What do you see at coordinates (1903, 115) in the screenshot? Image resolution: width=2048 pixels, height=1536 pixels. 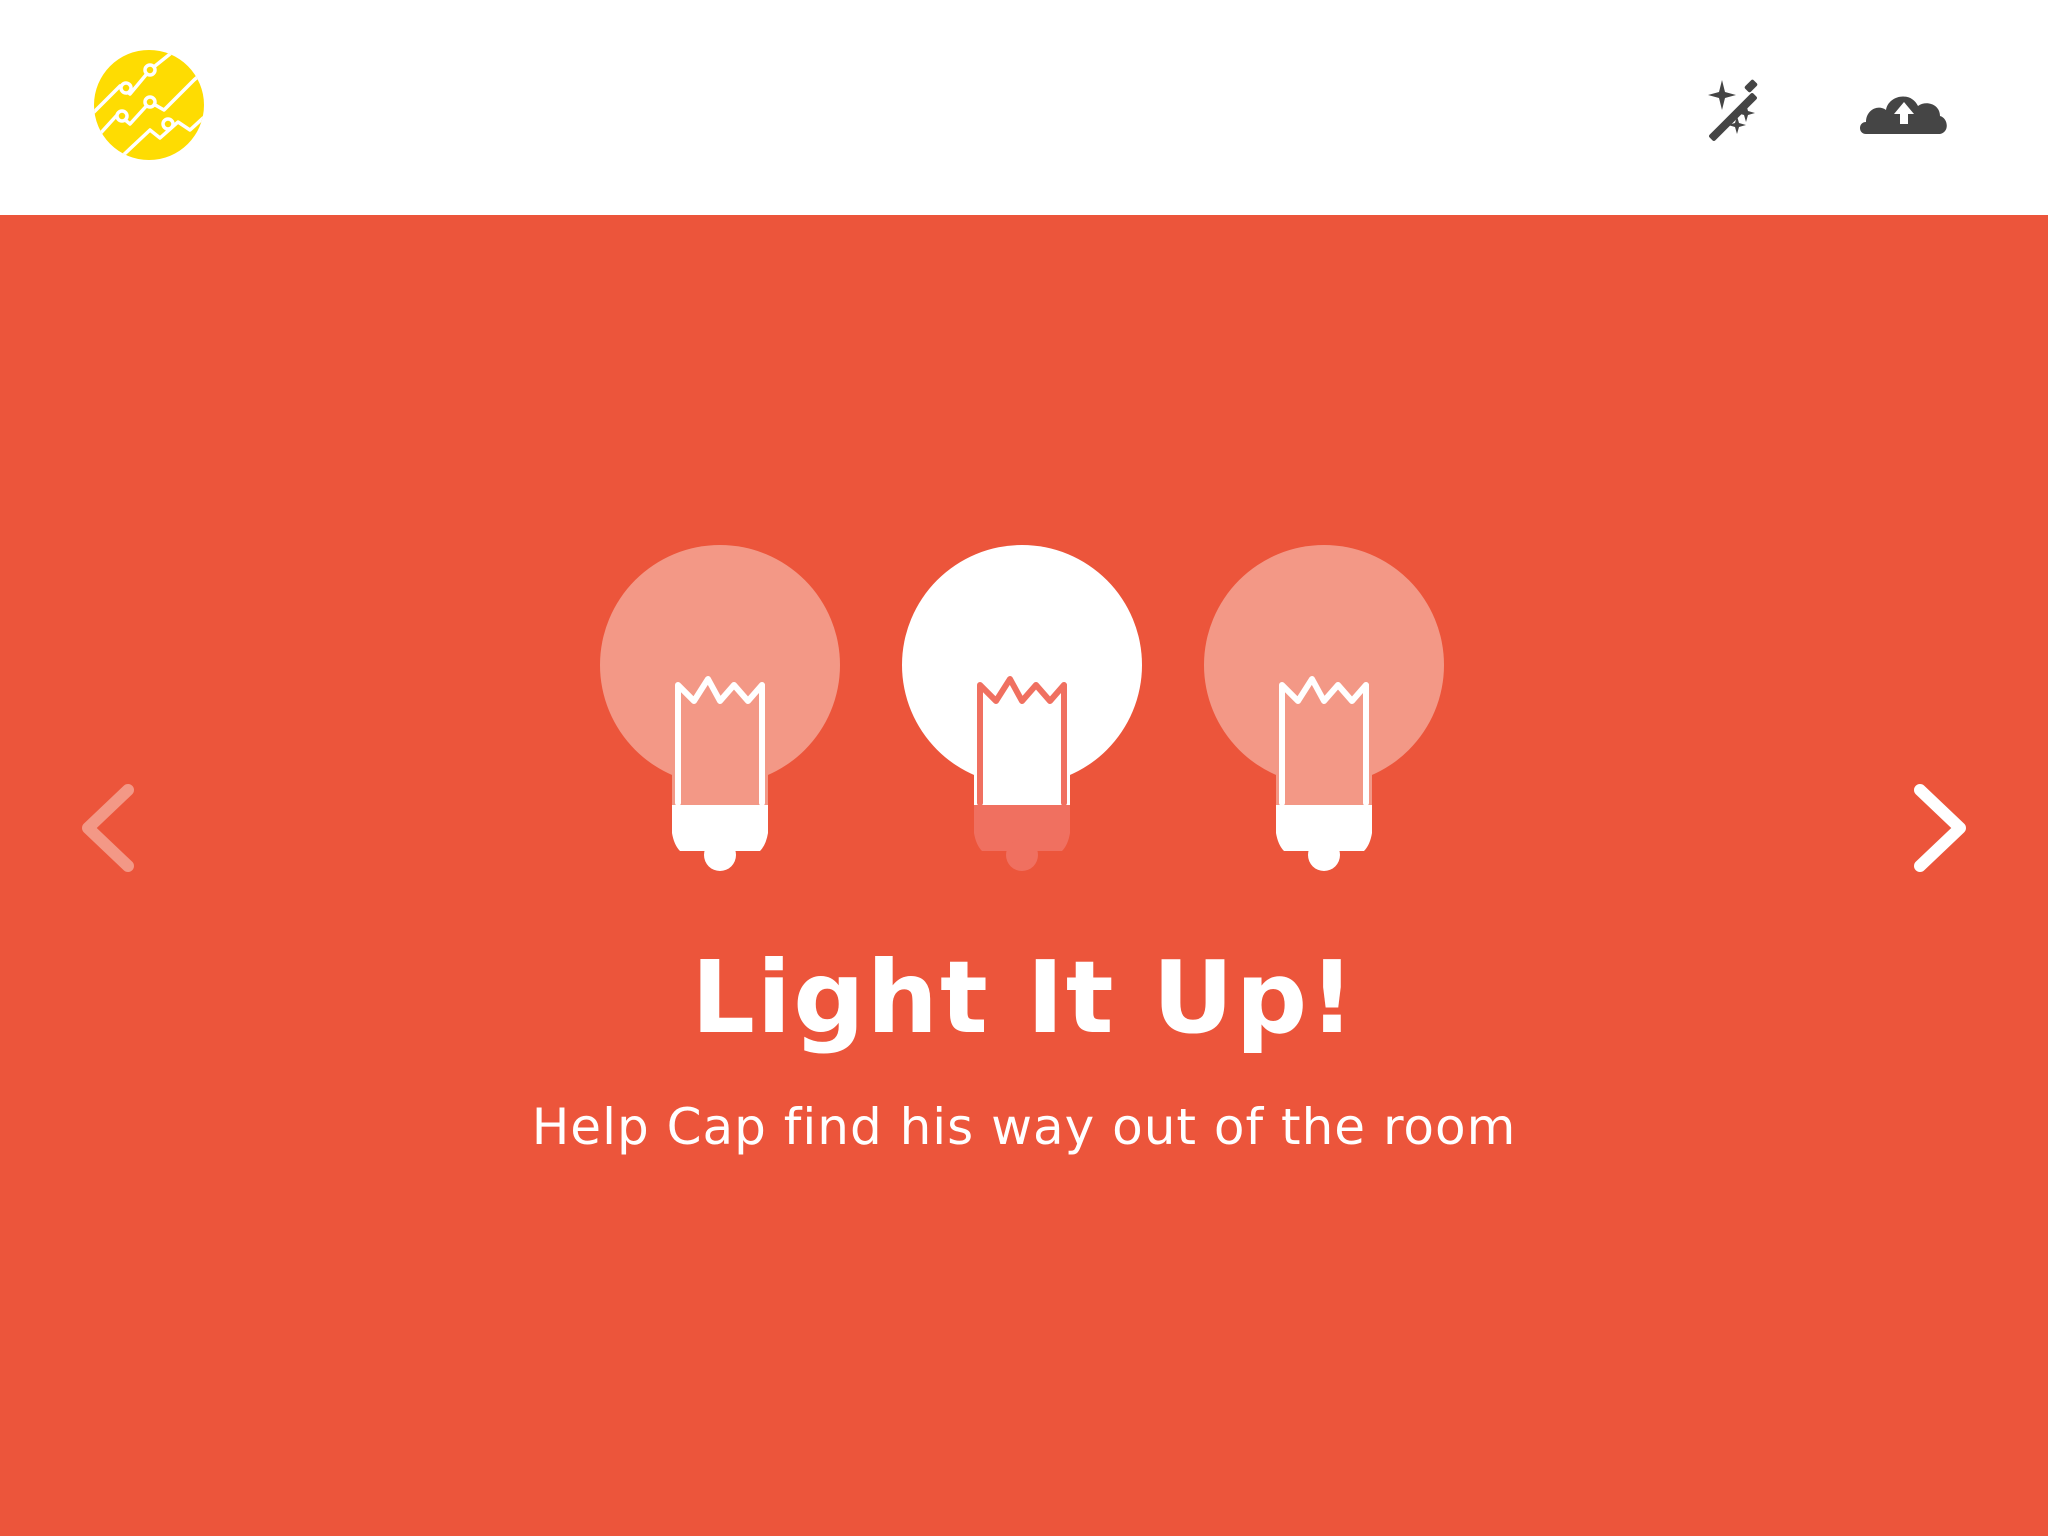 I see `cloud-upload-icon` at bounding box center [1903, 115].